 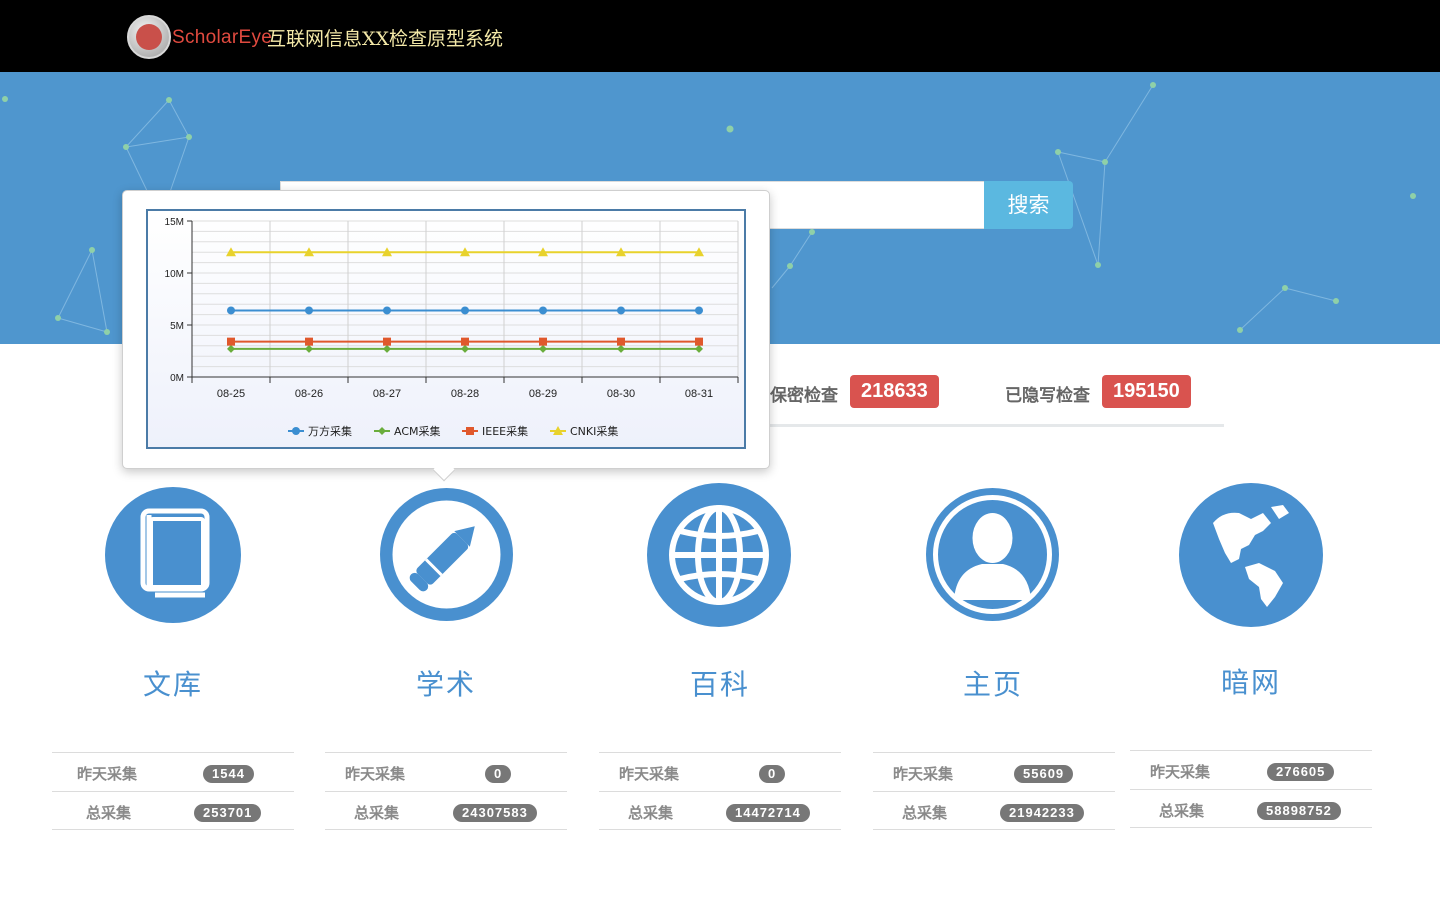 What do you see at coordinates (997, 425) in the screenshot?
I see `stats-divider` at bounding box center [997, 425].